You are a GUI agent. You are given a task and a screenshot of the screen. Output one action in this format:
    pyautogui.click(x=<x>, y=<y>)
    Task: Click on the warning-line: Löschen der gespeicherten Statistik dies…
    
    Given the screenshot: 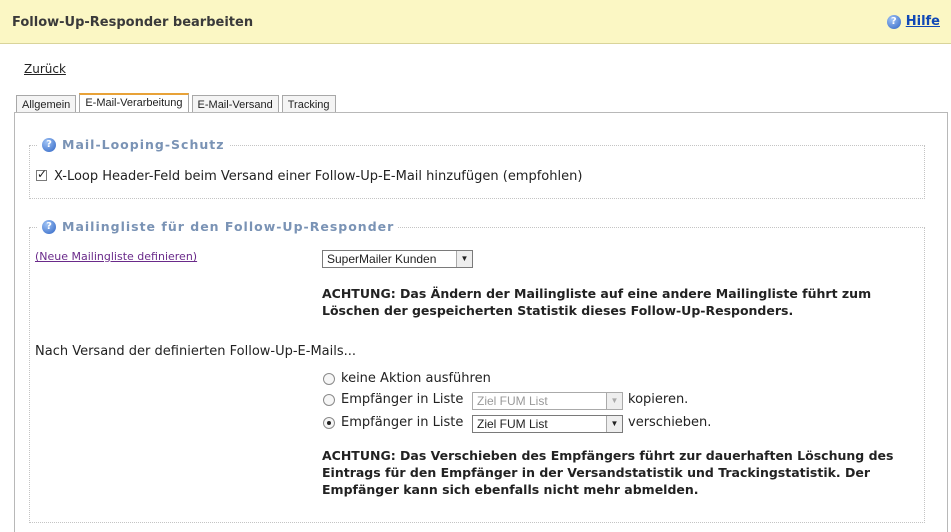 What is the action you would take?
    pyautogui.click(x=558, y=310)
    